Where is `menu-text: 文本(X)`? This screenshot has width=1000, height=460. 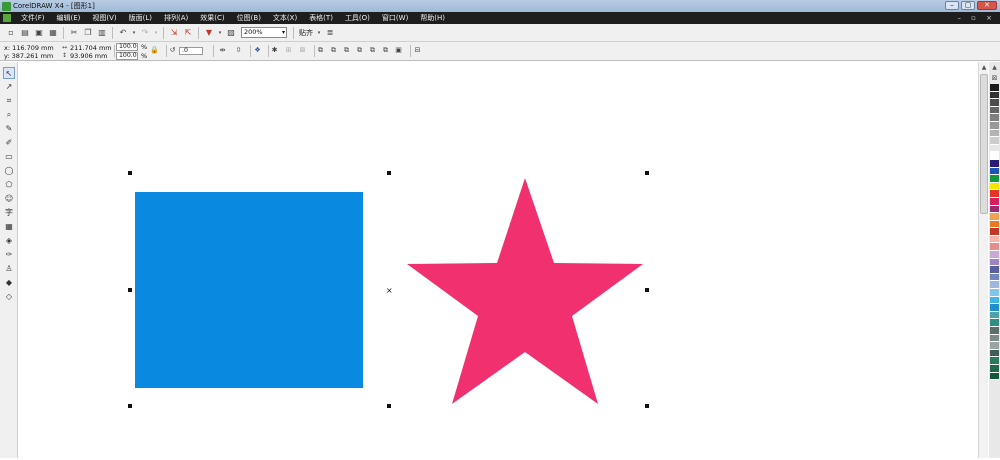 menu-text: 文本(X) is located at coordinates (285, 18).